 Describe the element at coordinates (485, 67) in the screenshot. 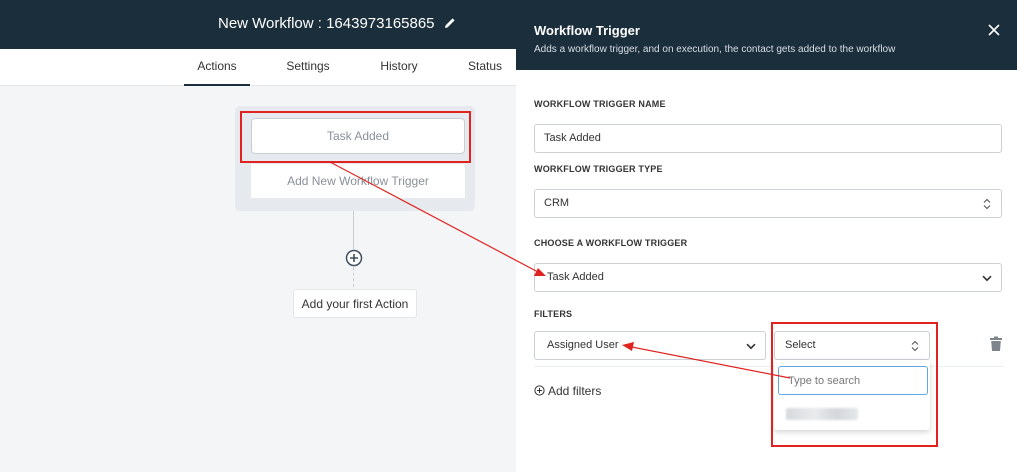

I see `tab-status: Status` at that location.